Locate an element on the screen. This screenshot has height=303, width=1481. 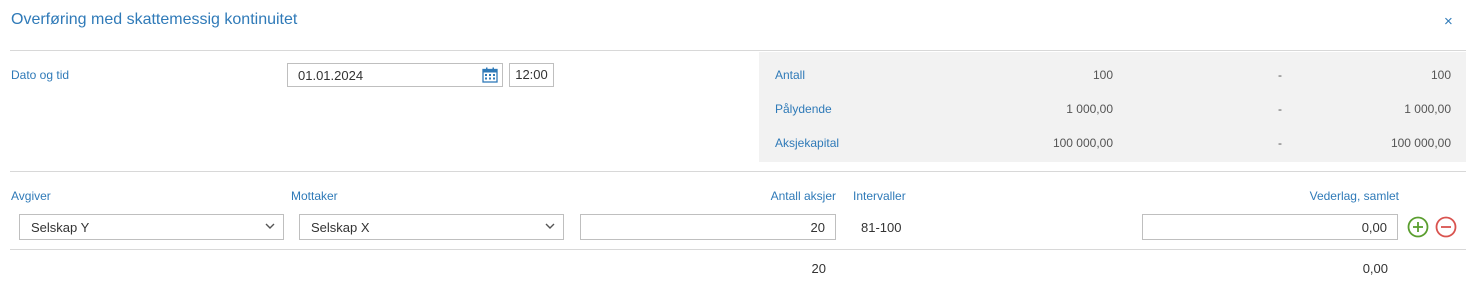
summary-row-palydende: Pålydende 1 000,00 - 1 000,00 is located at coordinates (1112, 112).